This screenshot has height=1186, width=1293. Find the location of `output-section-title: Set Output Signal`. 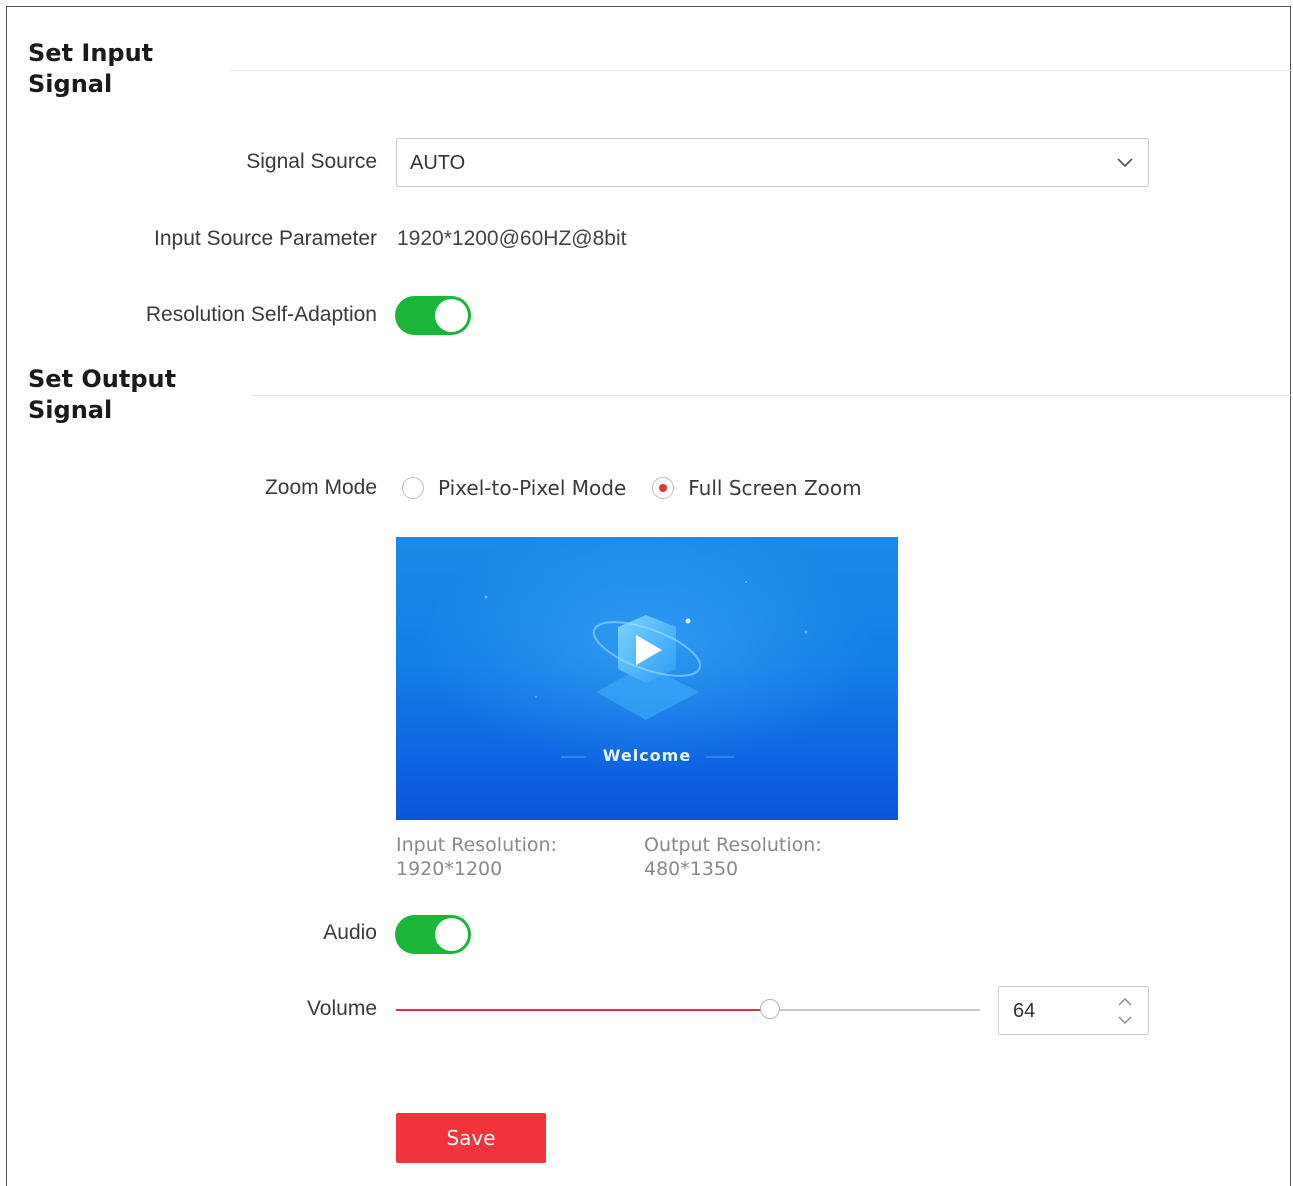

output-section-title: Set Output Signal is located at coordinates (128, 395).